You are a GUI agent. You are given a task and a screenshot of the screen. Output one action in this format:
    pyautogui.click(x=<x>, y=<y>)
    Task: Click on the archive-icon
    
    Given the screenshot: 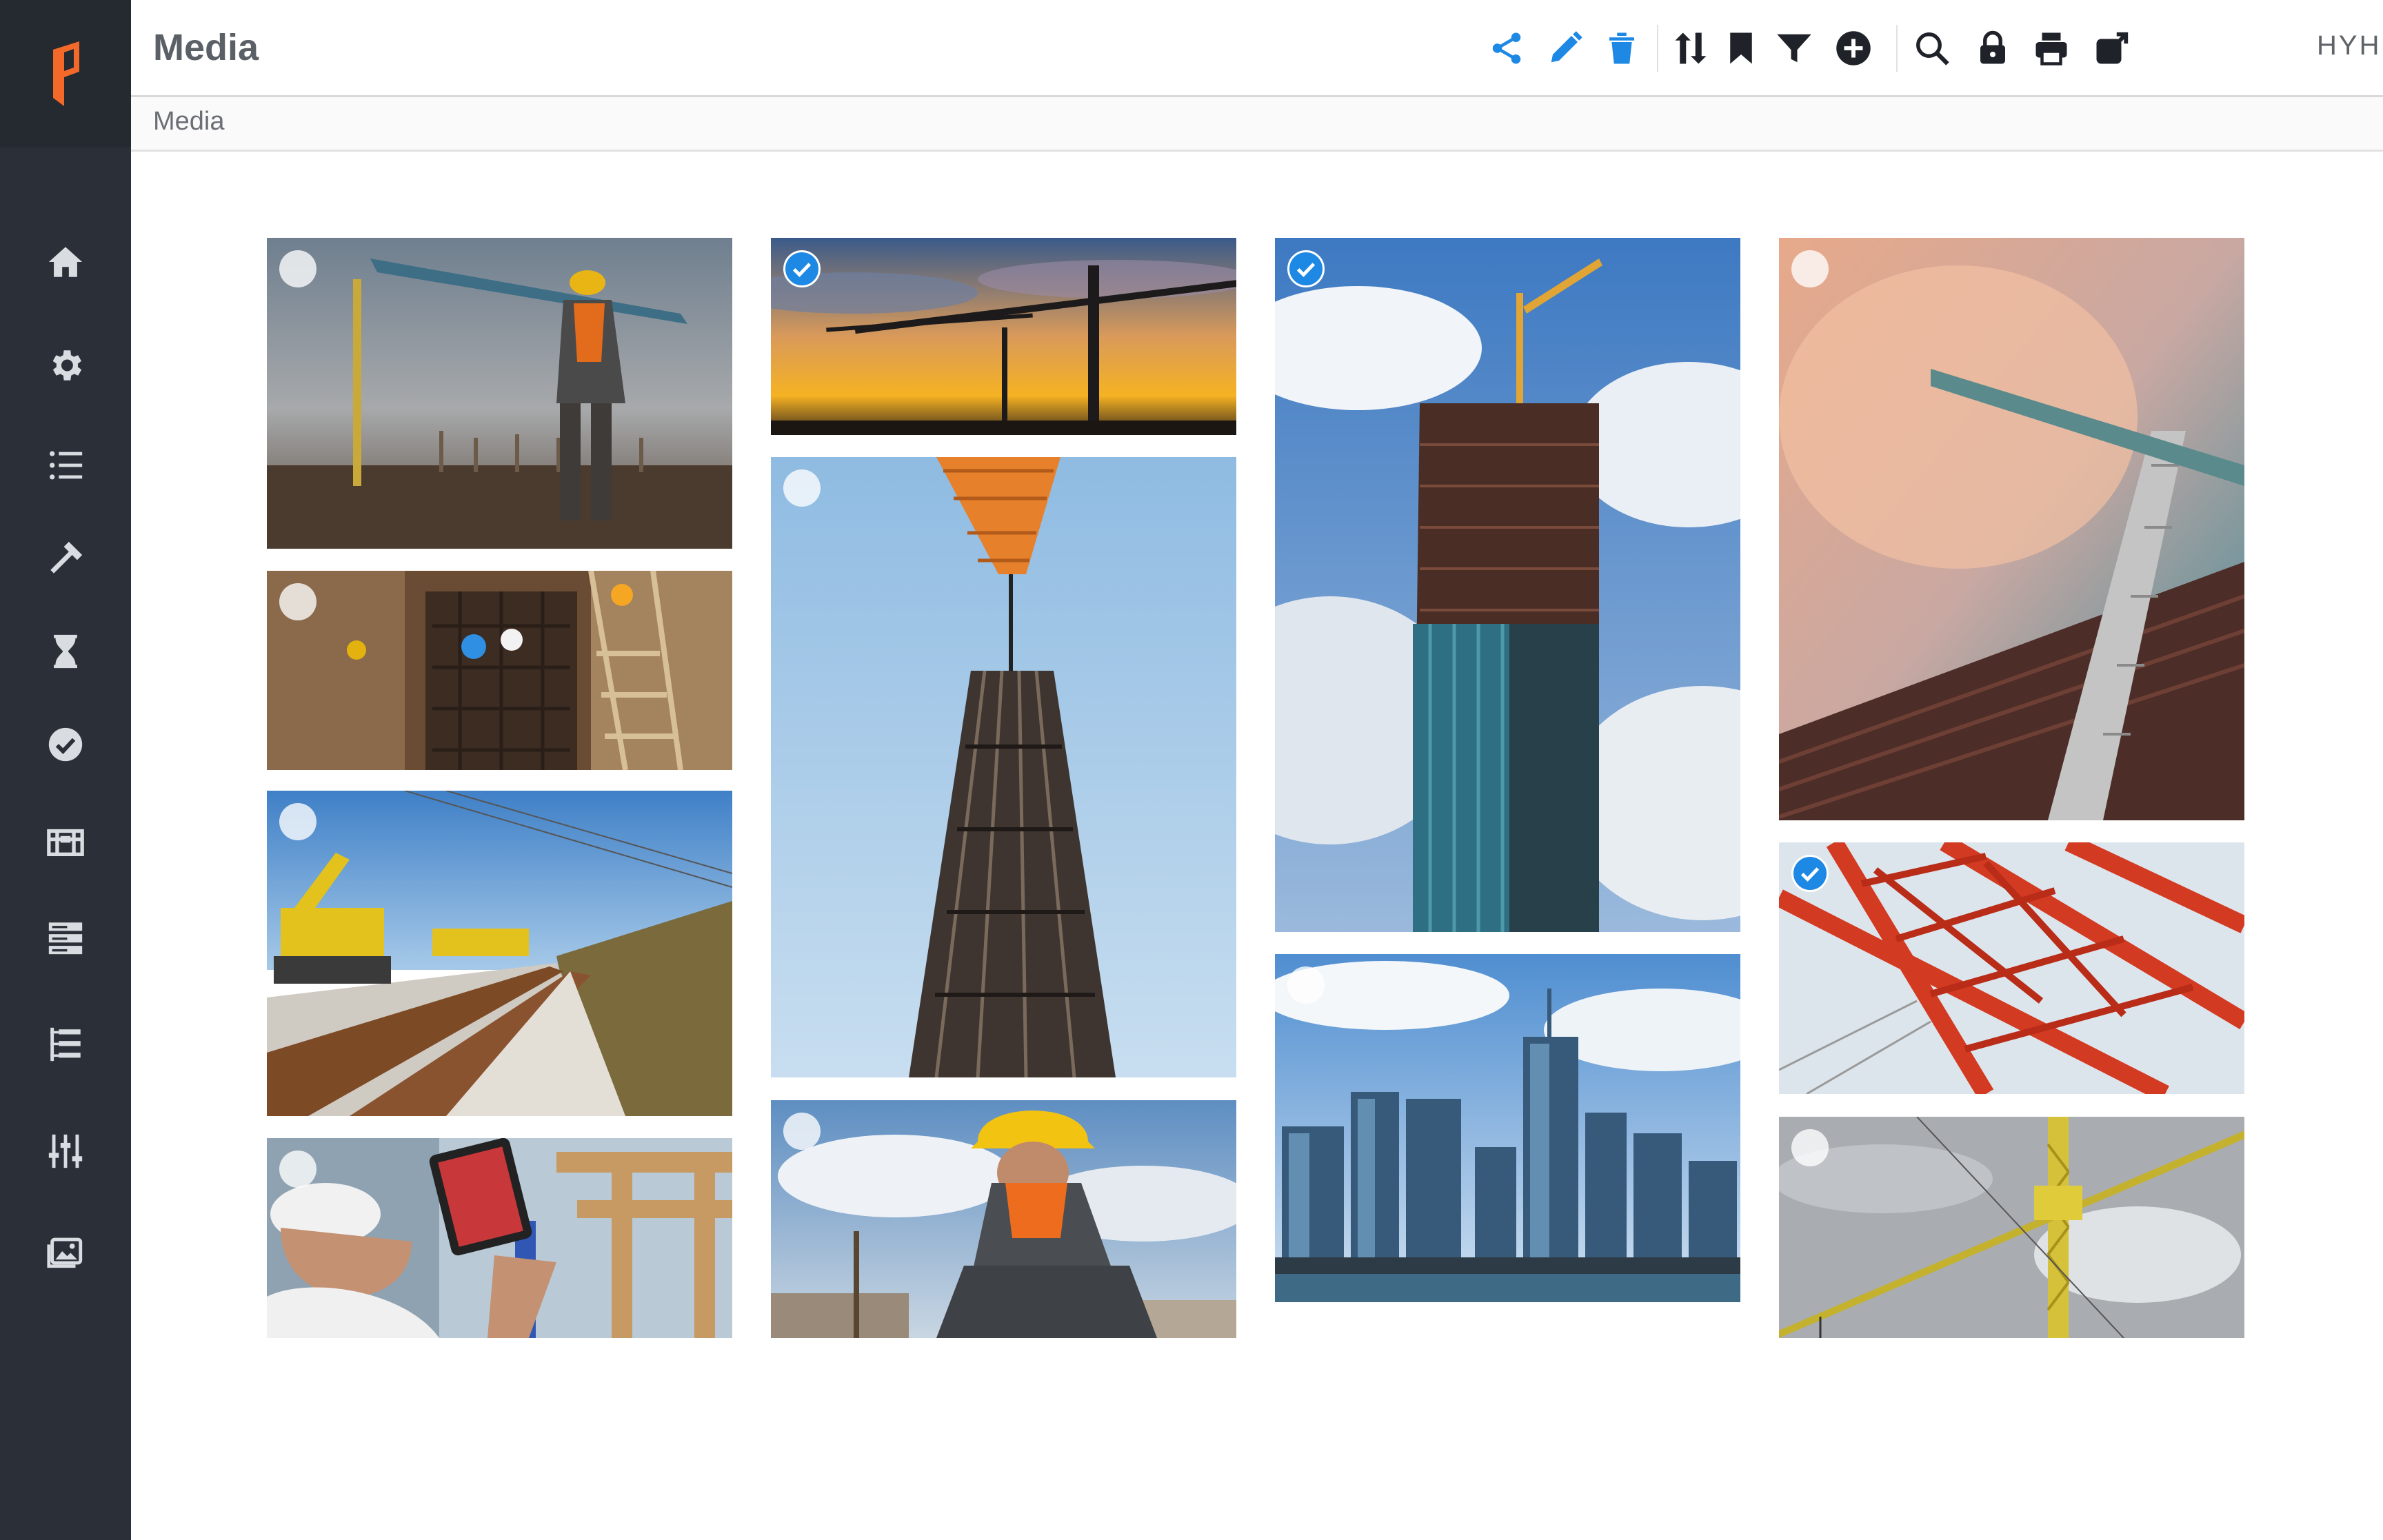 What is the action you would take?
    pyautogui.click(x=65, y=843)
    